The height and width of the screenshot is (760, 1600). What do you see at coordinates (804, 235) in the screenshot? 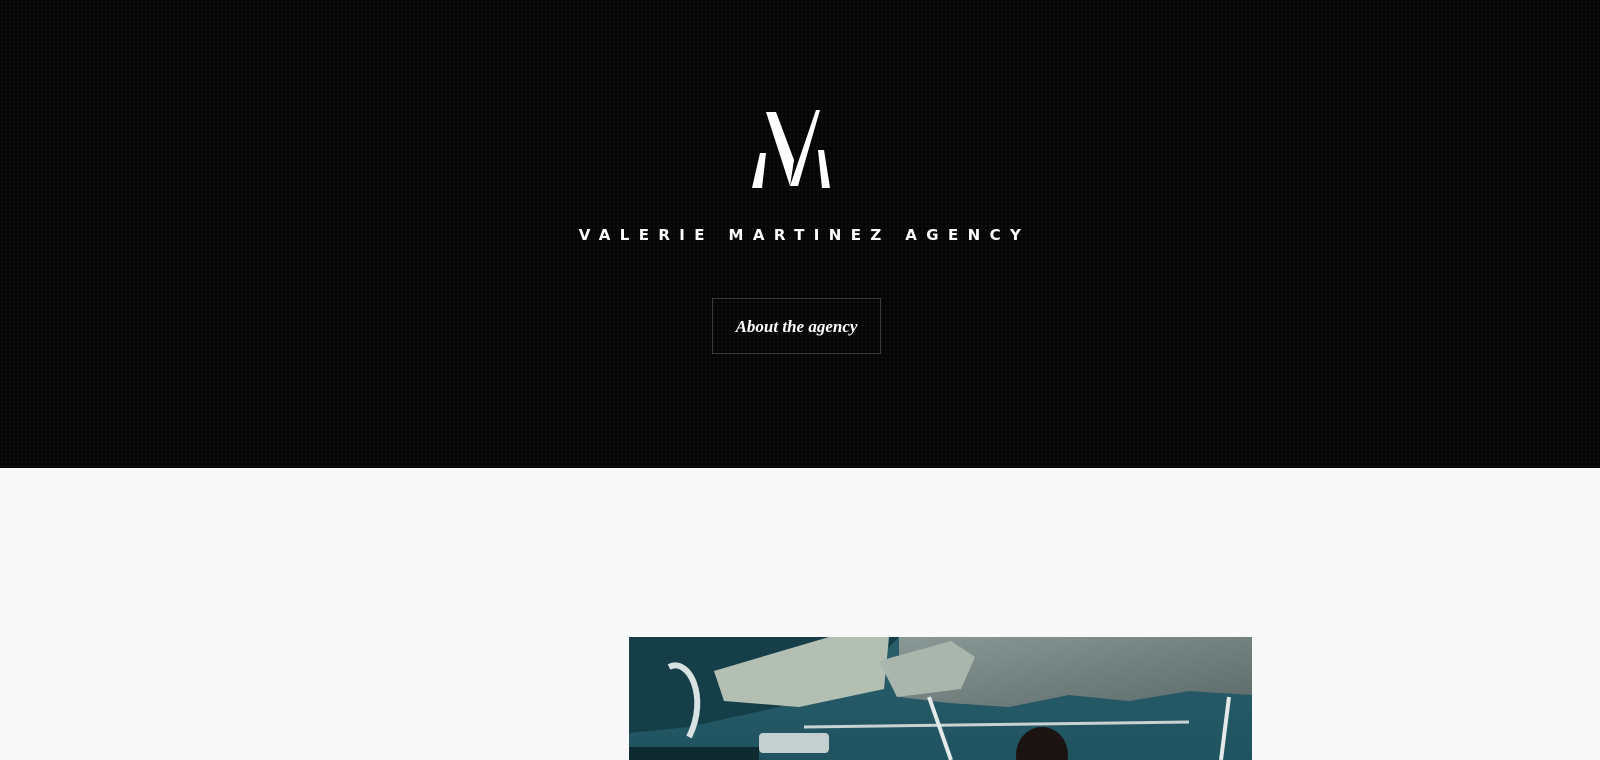
I see `agency-name: VALERIE MARTINEZ AGENCY` at bounding box center [804, 235].